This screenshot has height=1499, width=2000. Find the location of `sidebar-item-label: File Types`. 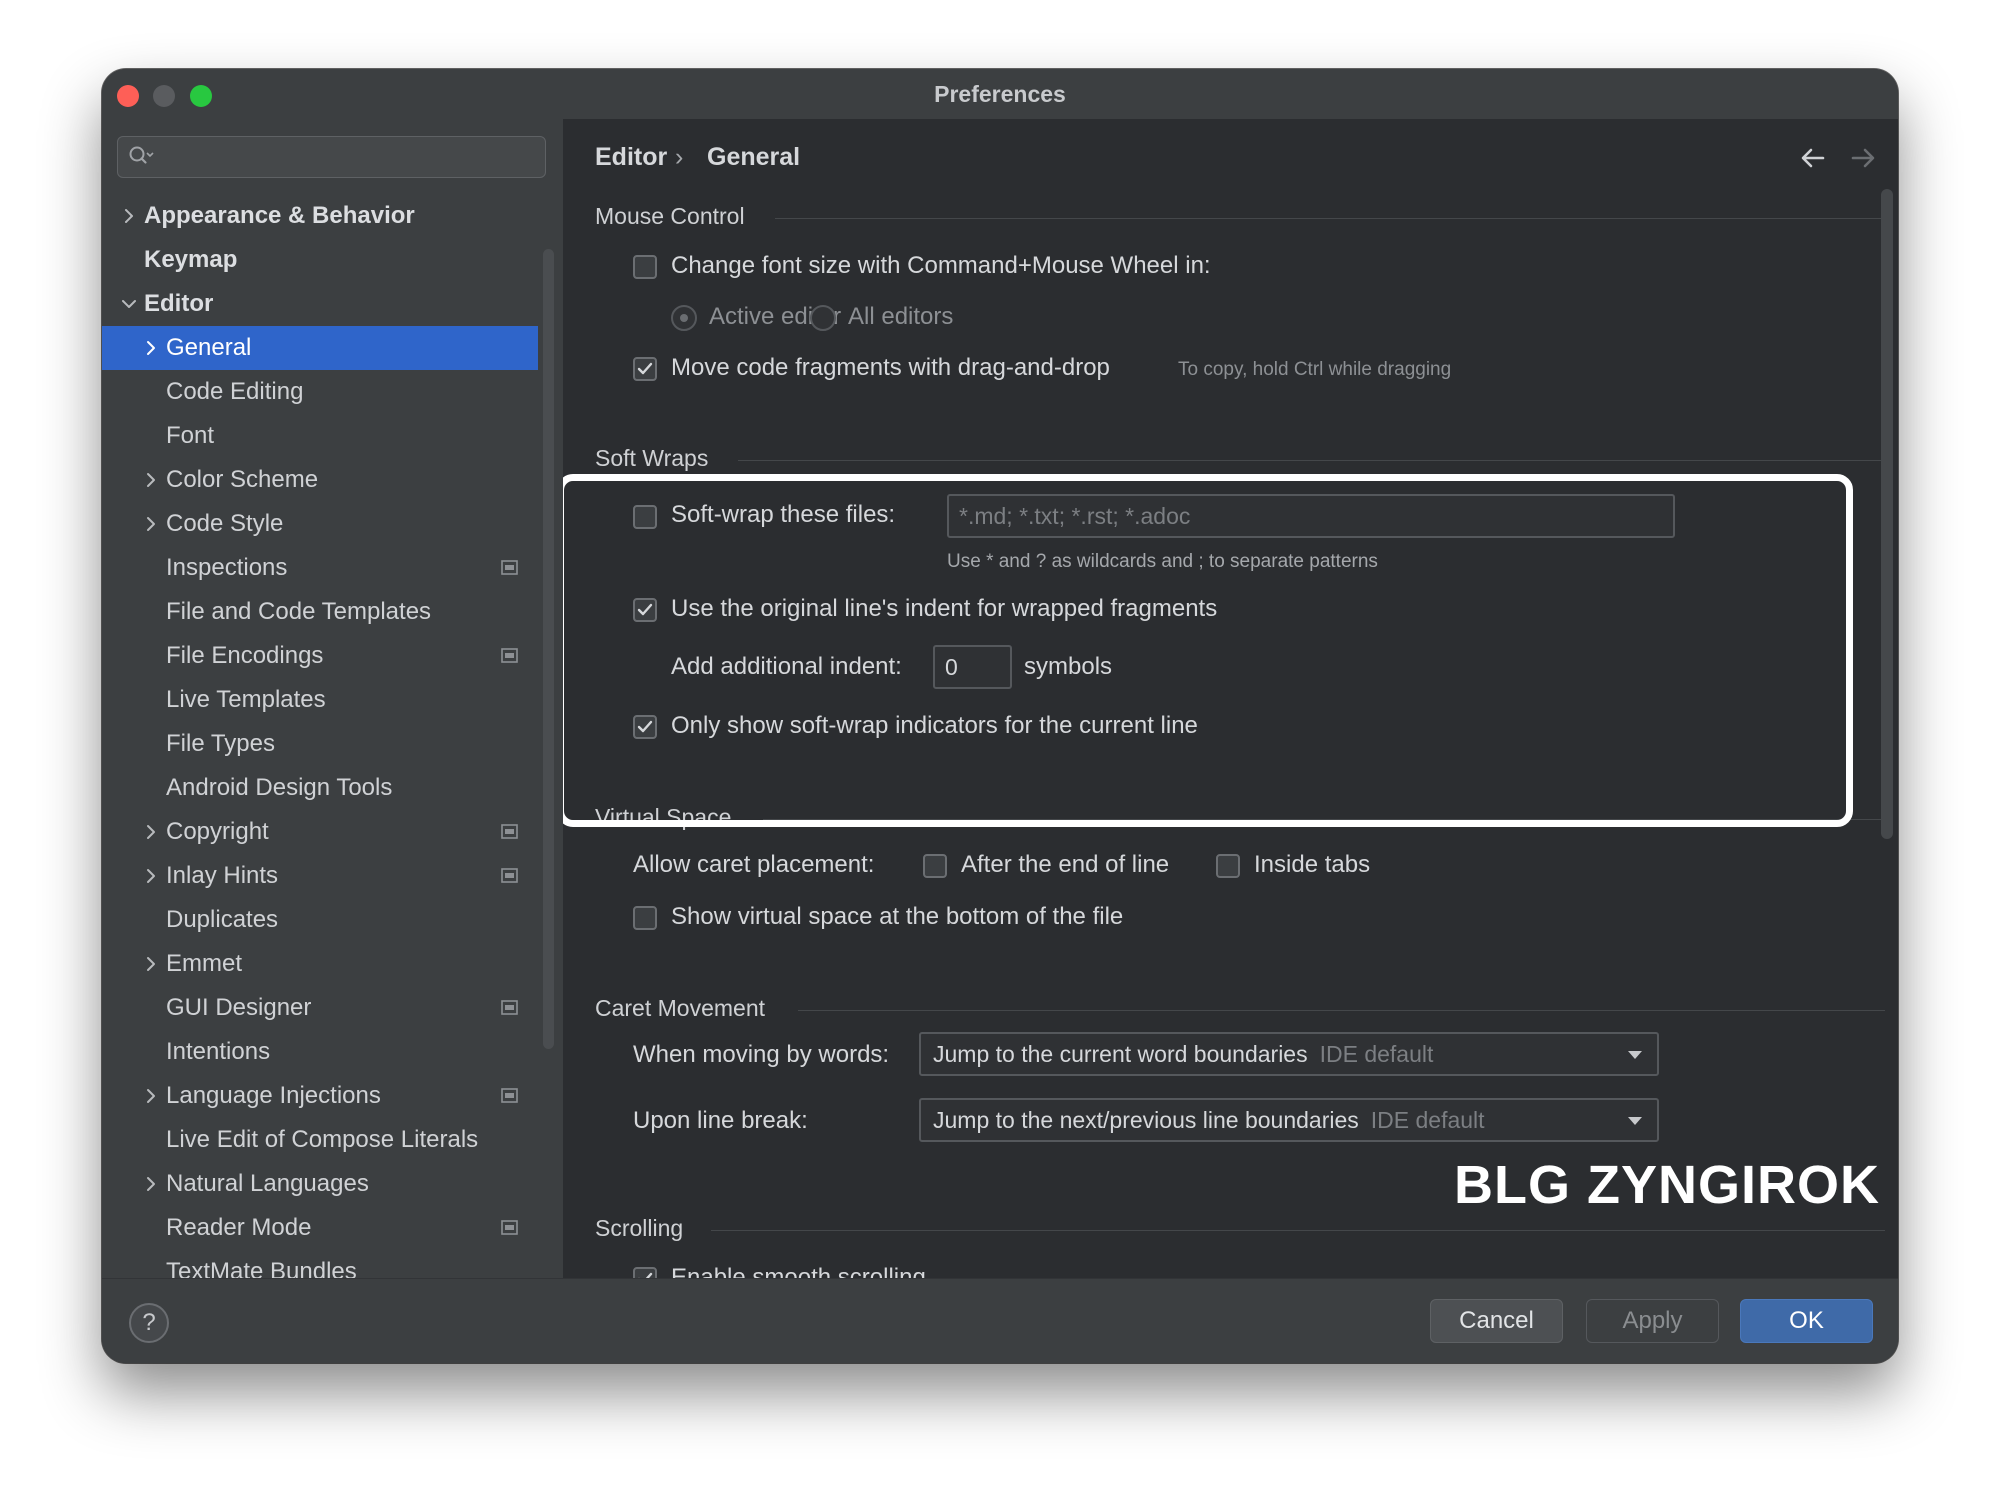

sidebar-item-label: File Types is located at coordinates (220, 743).